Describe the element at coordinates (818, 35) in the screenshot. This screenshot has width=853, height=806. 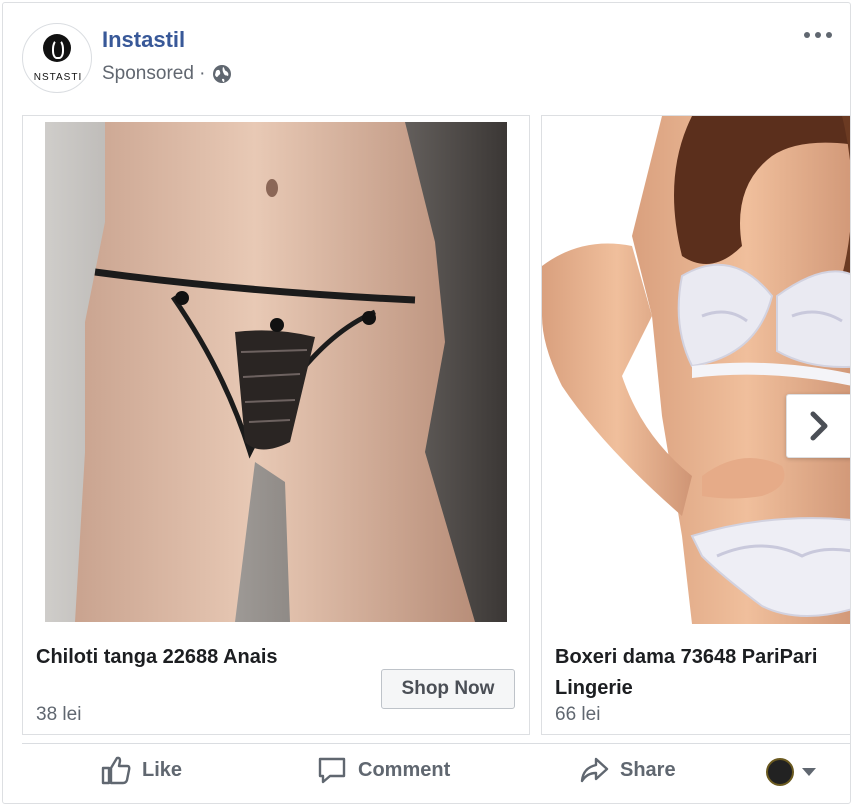
I see `more-options-icon` at that location.